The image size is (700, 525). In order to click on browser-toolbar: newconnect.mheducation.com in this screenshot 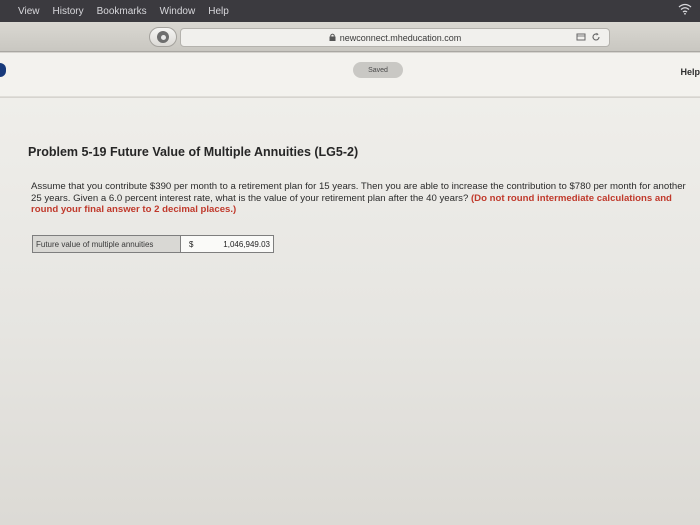, I will do `click(350, 37)`.